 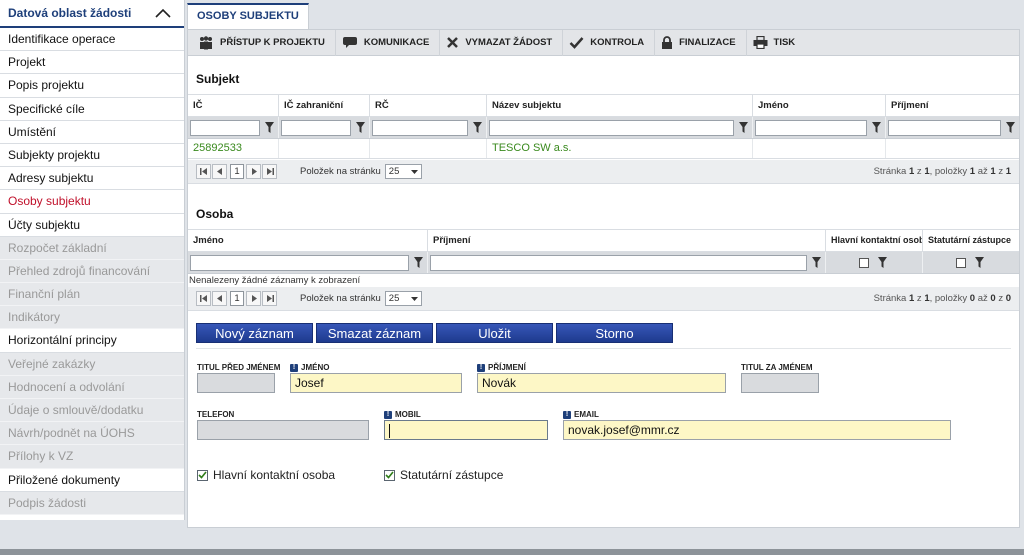 I want to click on cancel-button: Storno, so click(x=614, y=333).